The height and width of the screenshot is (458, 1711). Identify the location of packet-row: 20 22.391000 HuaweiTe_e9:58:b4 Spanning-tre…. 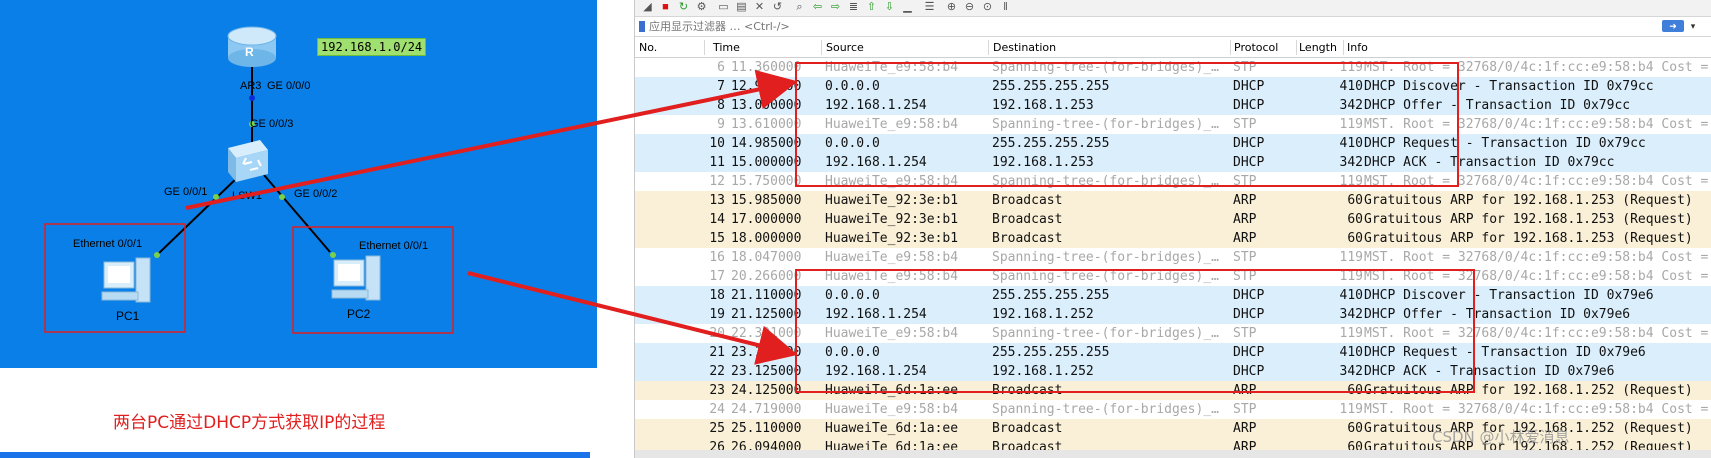
(1173, 333).